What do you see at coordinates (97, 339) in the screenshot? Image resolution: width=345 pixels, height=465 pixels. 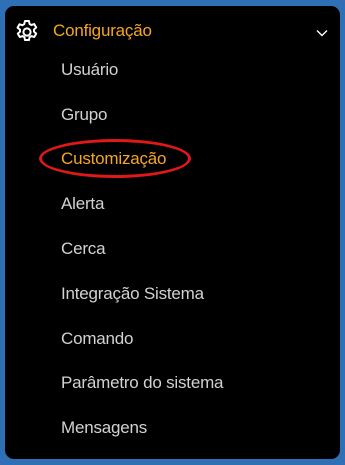 I see `submenu-item-comando: Comando` at bounding box center [97, 339].